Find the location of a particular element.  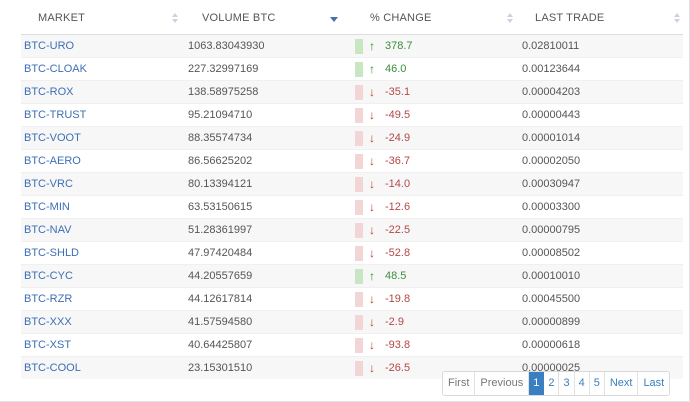

volume-cell: 138.58975258 is located at coordinates (268, 92).